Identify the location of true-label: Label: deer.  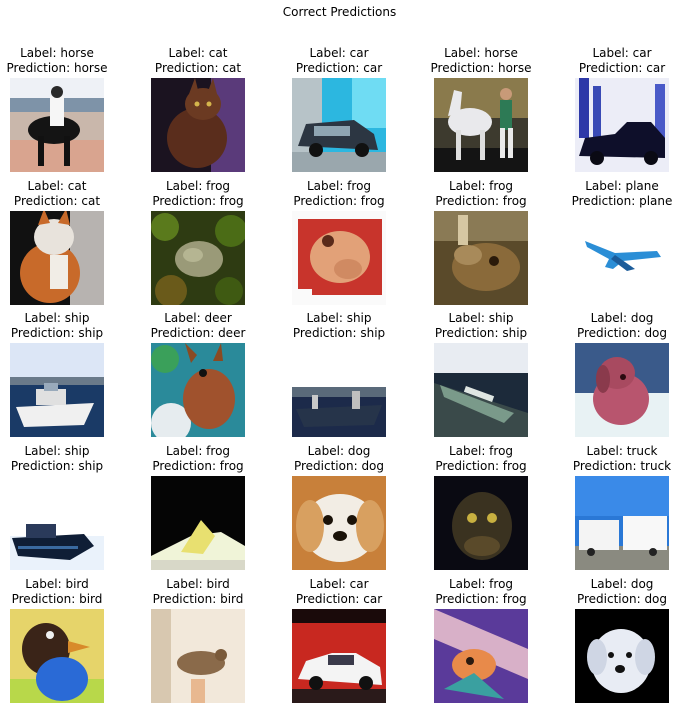
(198, 318).